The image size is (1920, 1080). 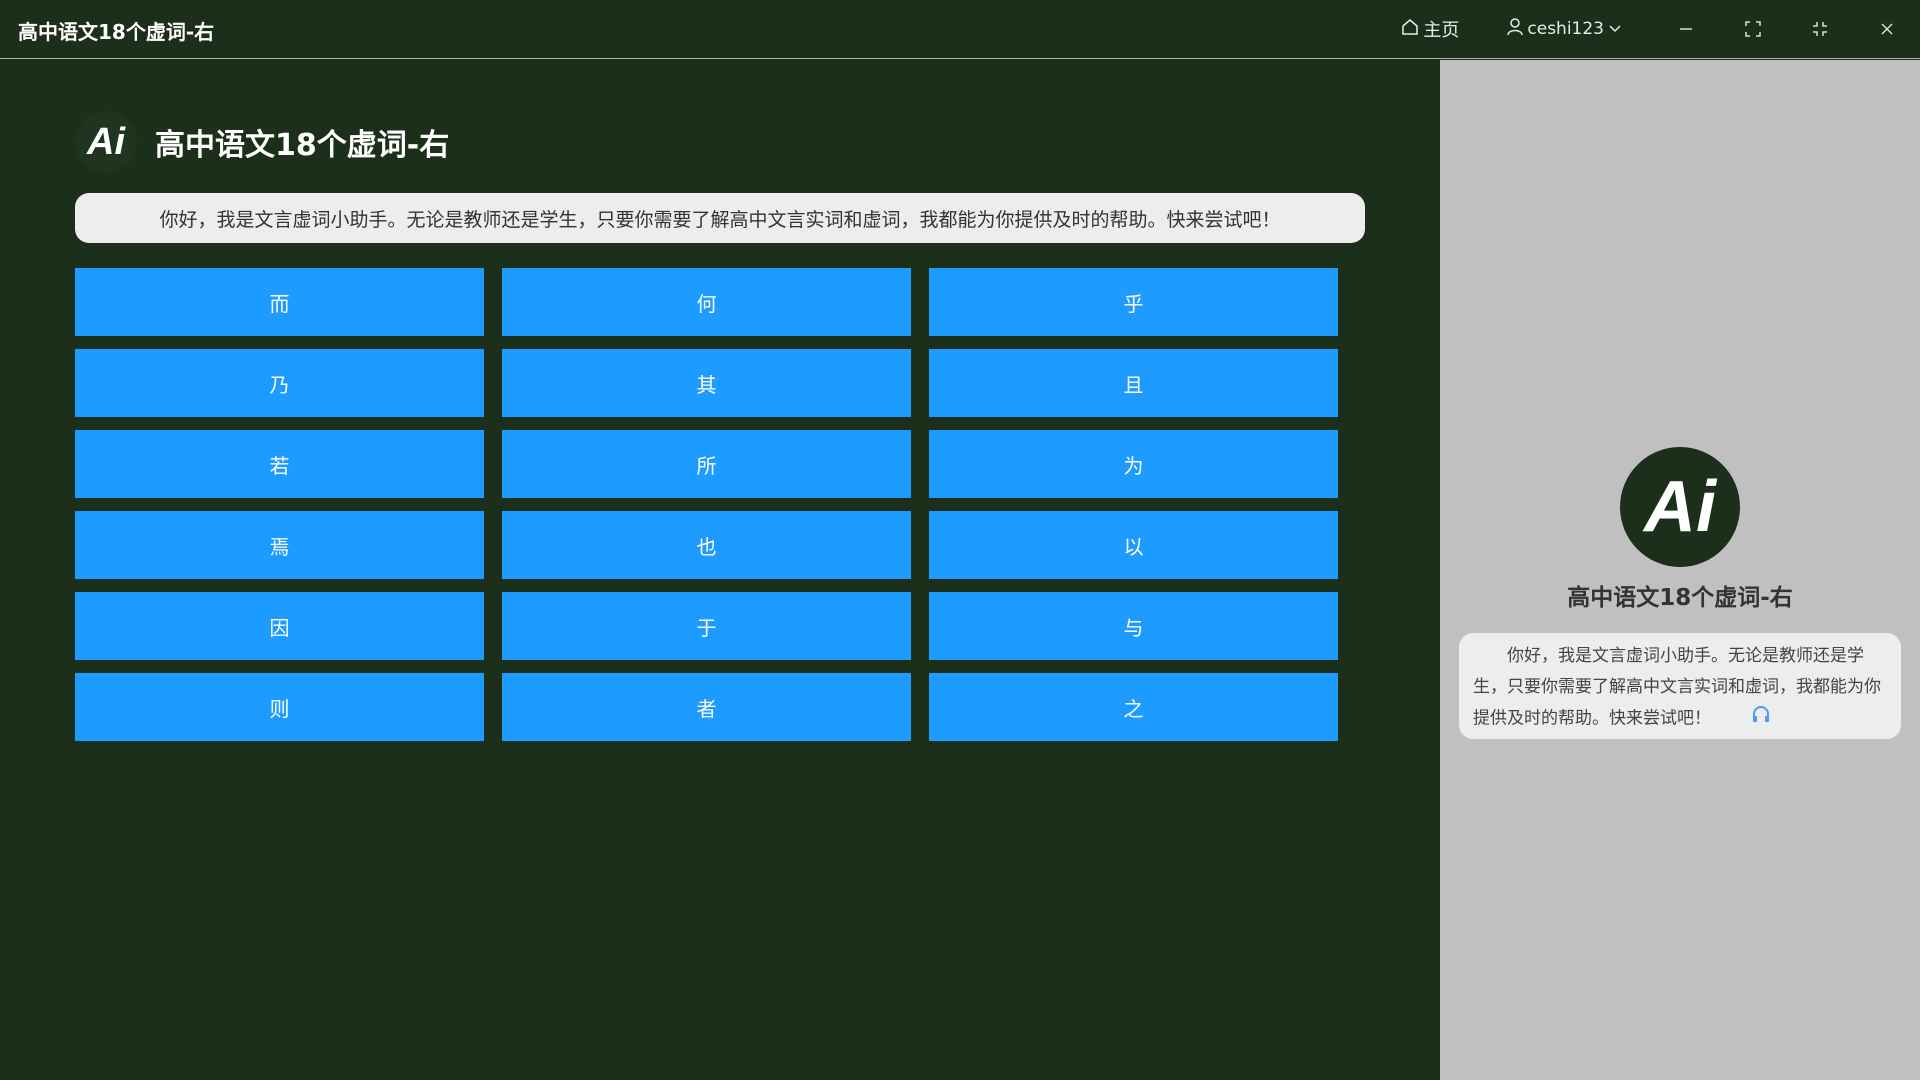 I want to click on headphones-icon, so click(x=1761, y=718).